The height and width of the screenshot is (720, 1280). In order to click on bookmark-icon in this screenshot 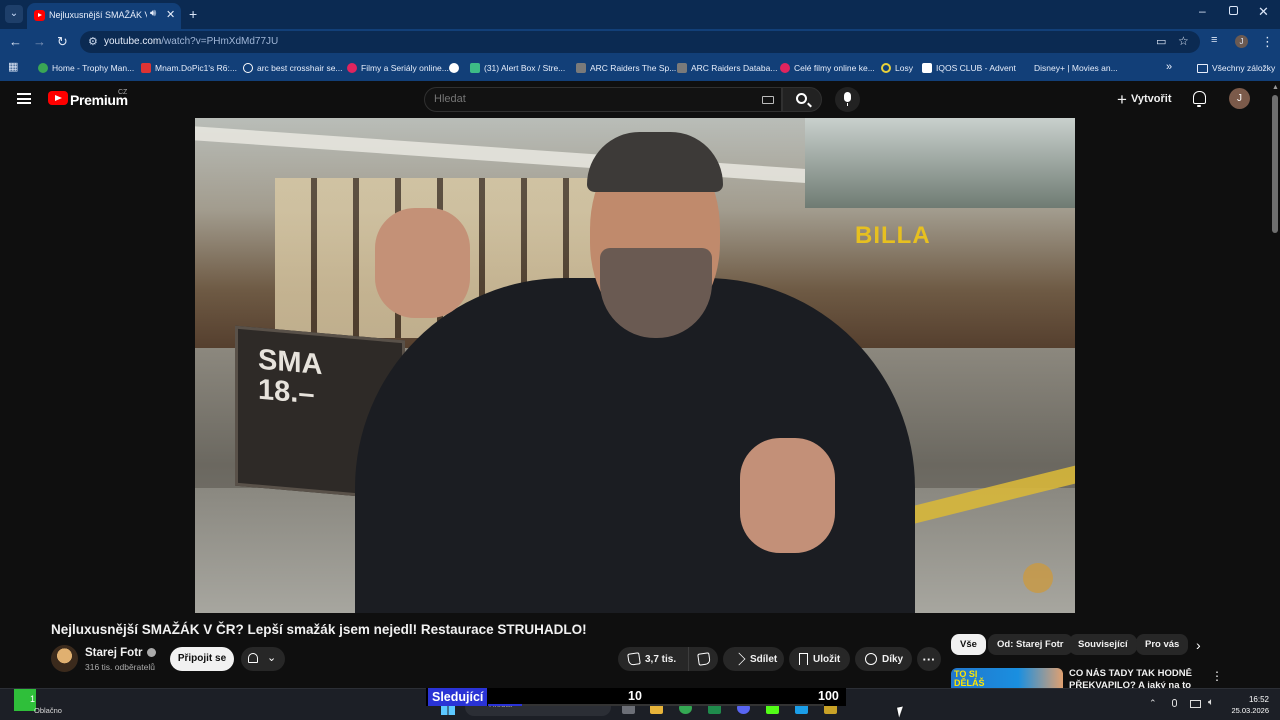, I will do `click(803, 659)`.